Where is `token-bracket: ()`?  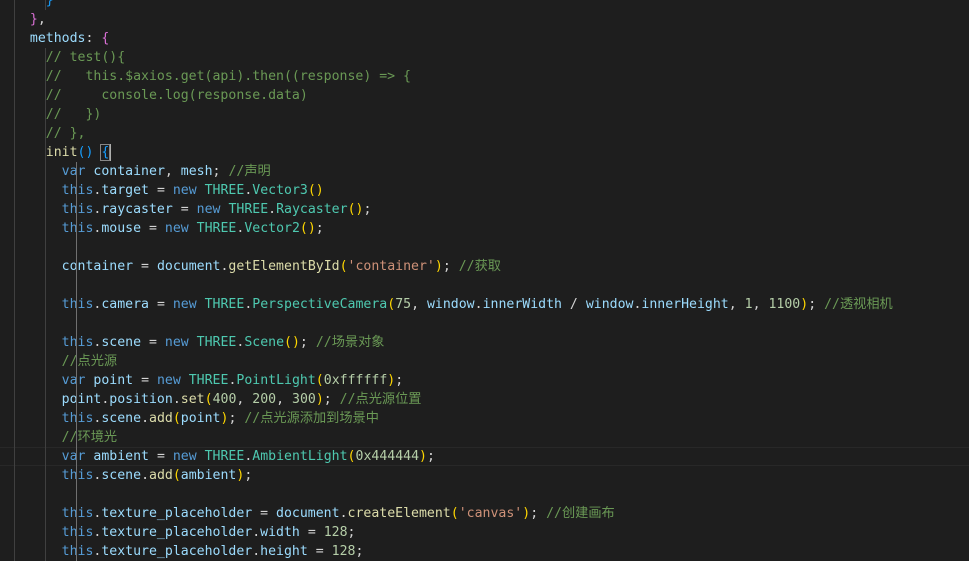 token-bracket: () is located at coordinates (307, 228).